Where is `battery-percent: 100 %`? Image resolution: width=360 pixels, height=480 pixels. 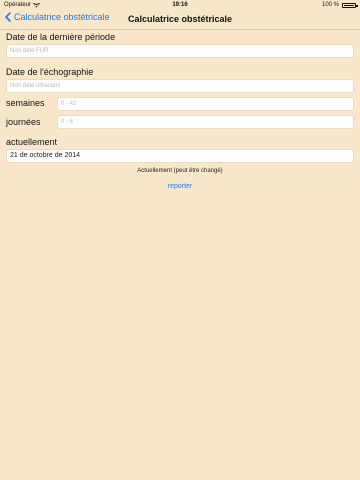
battery-percent: 100 % is located at coordinates (330, 5).